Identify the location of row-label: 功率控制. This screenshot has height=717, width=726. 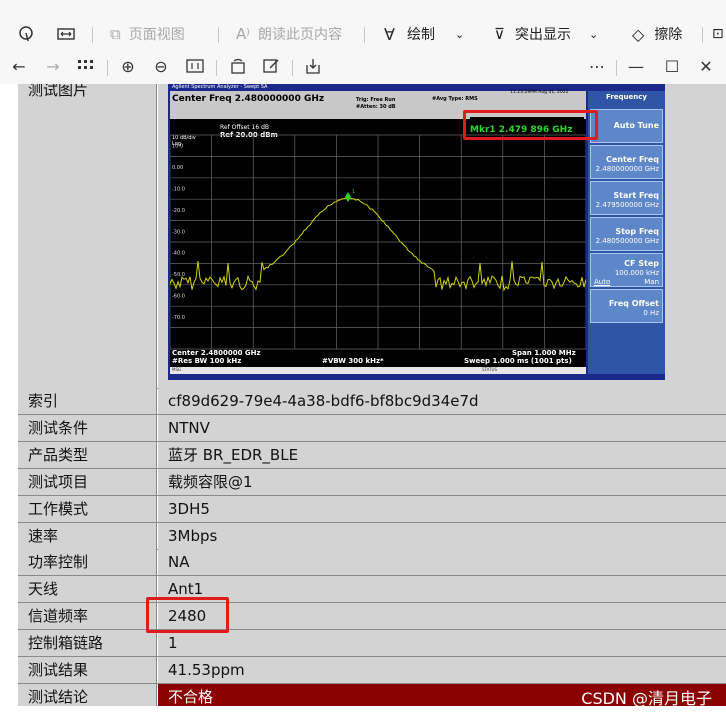
(87, 562).